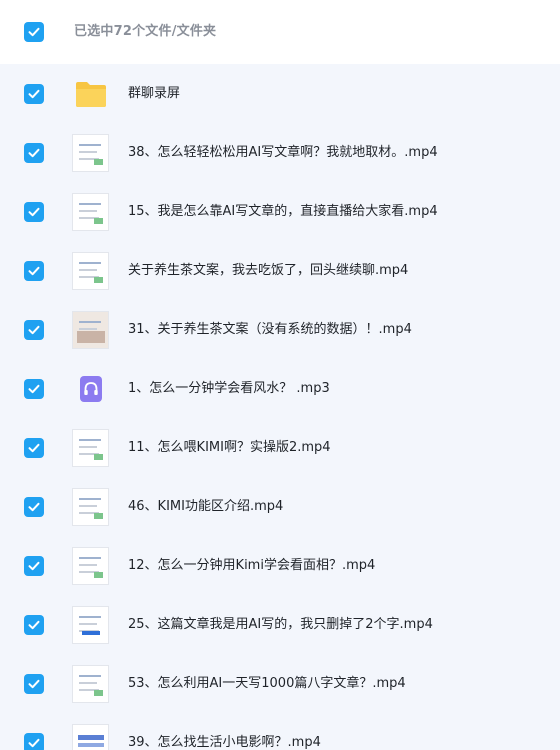  What do you see at coordinates (145, 31) in the screenshot?
I see `selection-count-label: 已选中72个文件/文件夹` at bounding box center [145, 31].